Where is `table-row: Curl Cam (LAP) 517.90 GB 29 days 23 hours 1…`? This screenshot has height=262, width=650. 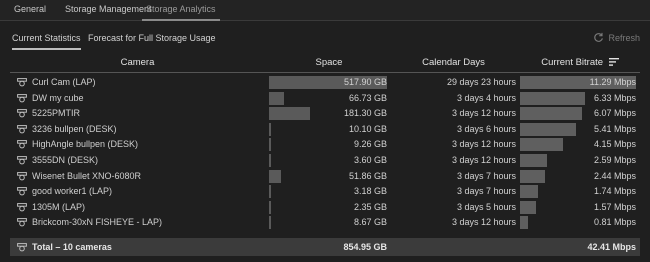 table-row: Curl Cam (LAP) 517.90 GB 29 days 23 hours 1… is located at coordinates (325, 83).